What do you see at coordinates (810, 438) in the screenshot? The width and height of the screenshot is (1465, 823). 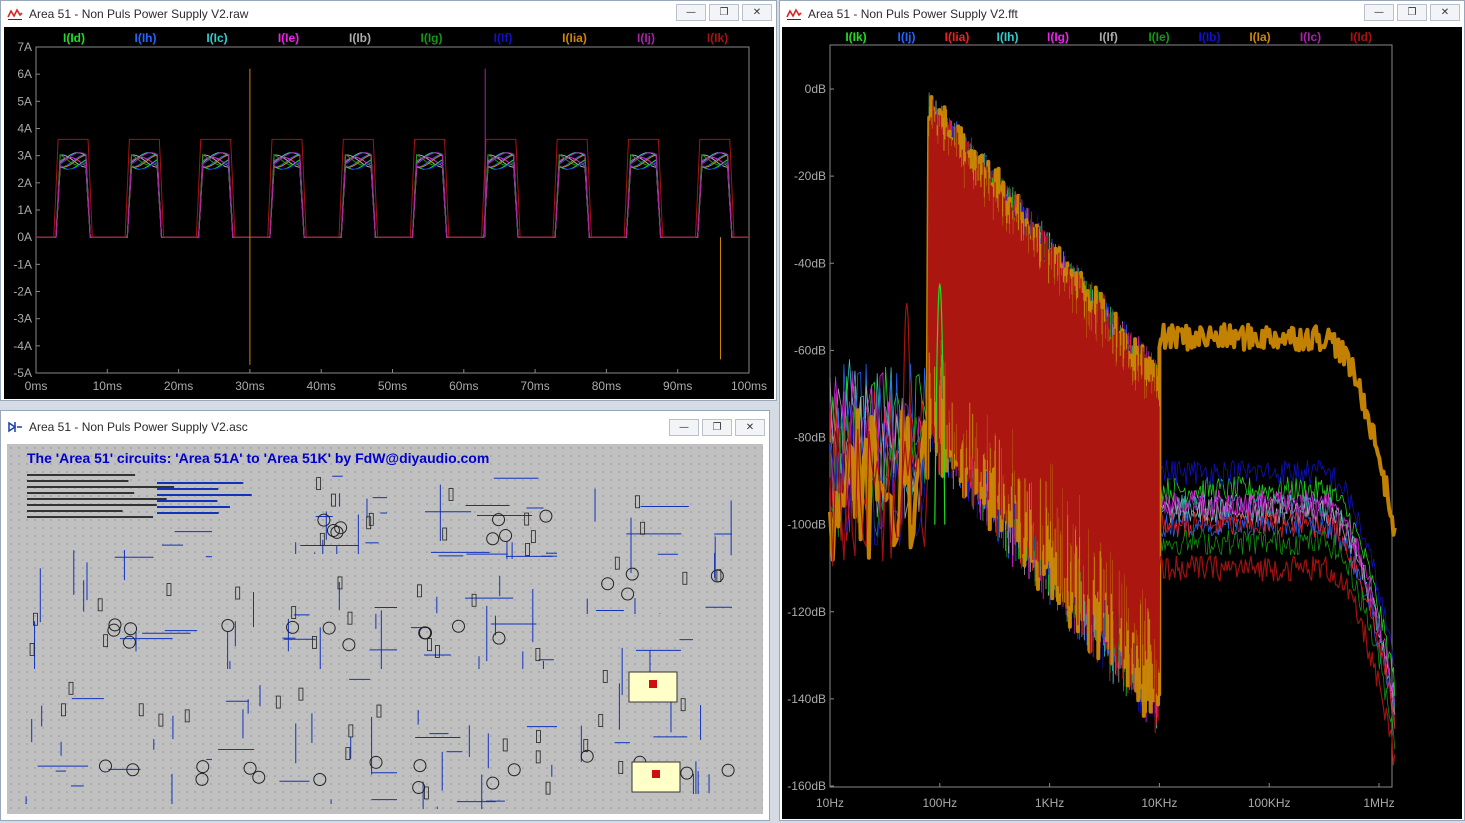 I see `y-tick-label: -80dB` at bounding box center [810, 438].